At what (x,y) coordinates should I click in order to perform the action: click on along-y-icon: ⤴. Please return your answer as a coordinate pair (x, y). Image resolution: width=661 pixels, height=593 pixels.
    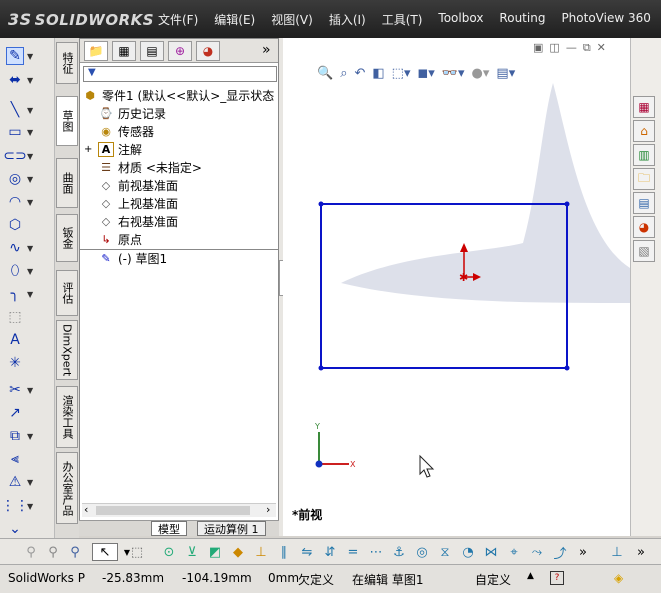
    Looking at the image, I should click on (560, 552).